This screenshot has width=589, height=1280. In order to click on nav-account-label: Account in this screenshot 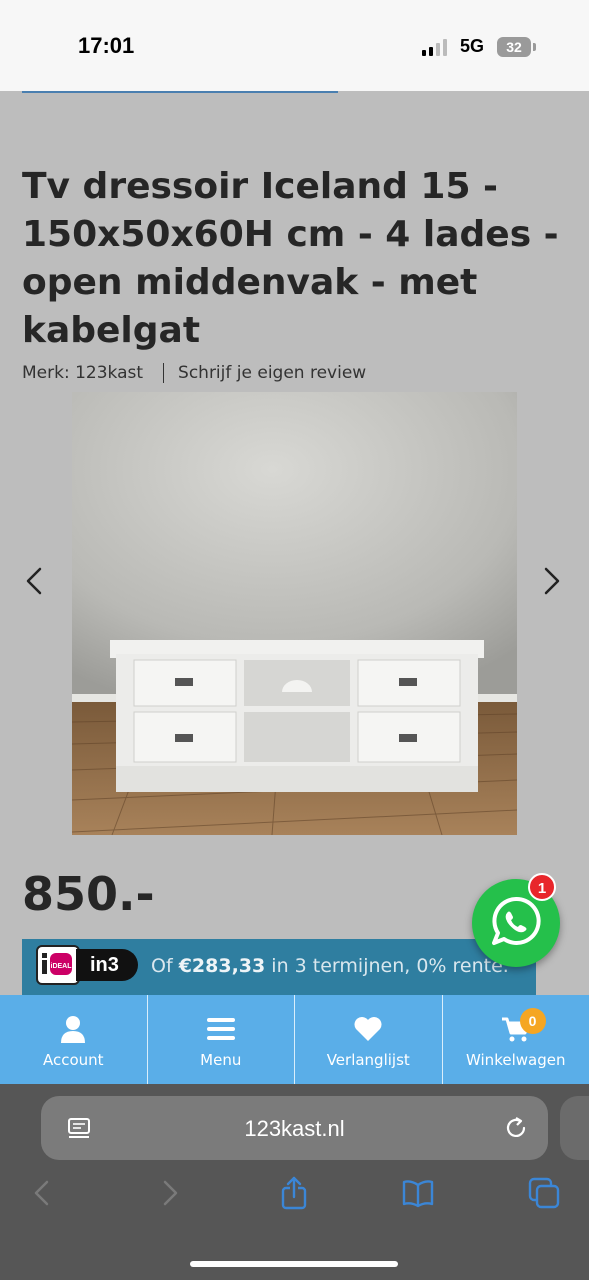, I will do `click(73, 1060)`.